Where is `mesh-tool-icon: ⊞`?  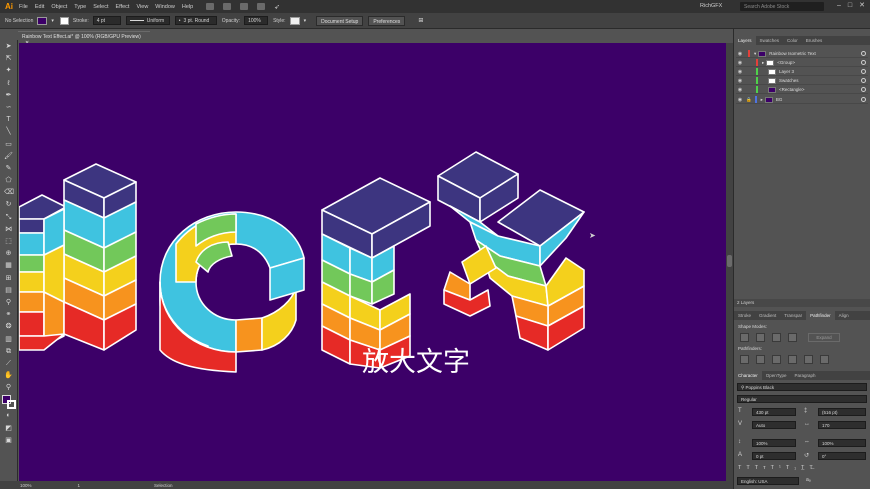
mesh-tool-icon: ⊞ is located at coordinates (8, 278).